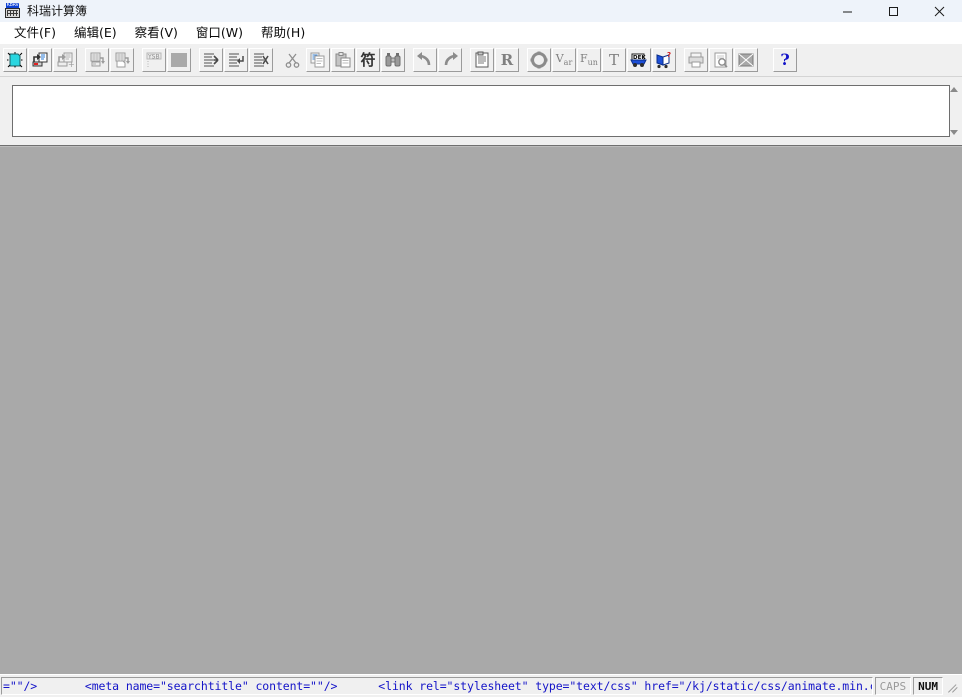 This screenshot has height=697, width=962. I want to click on open-add-button: +, so click(65, 60).